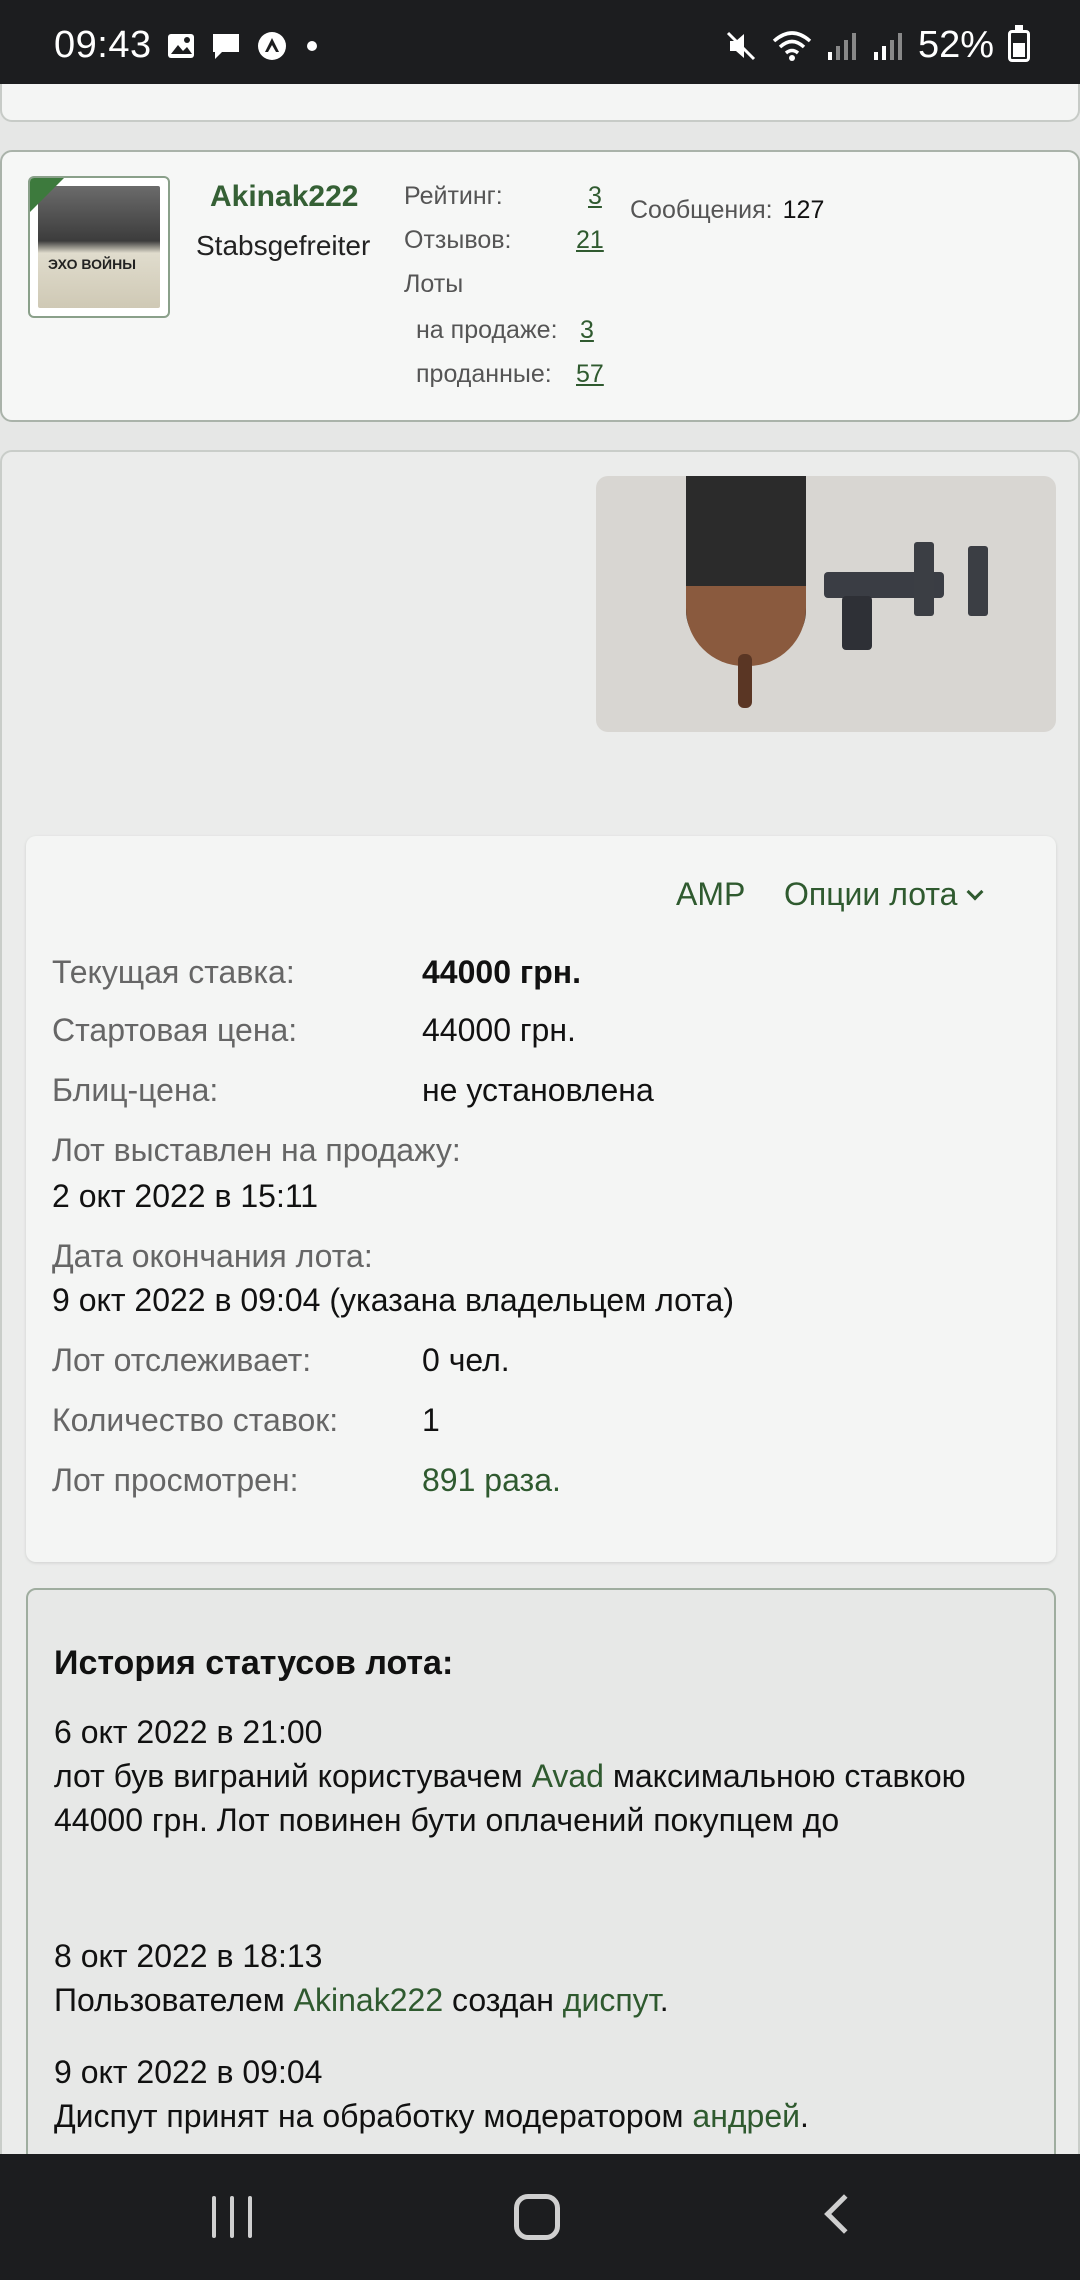 The image size is (1080, 2280). I want to click on reviews-link: 21, so click(590, 240).